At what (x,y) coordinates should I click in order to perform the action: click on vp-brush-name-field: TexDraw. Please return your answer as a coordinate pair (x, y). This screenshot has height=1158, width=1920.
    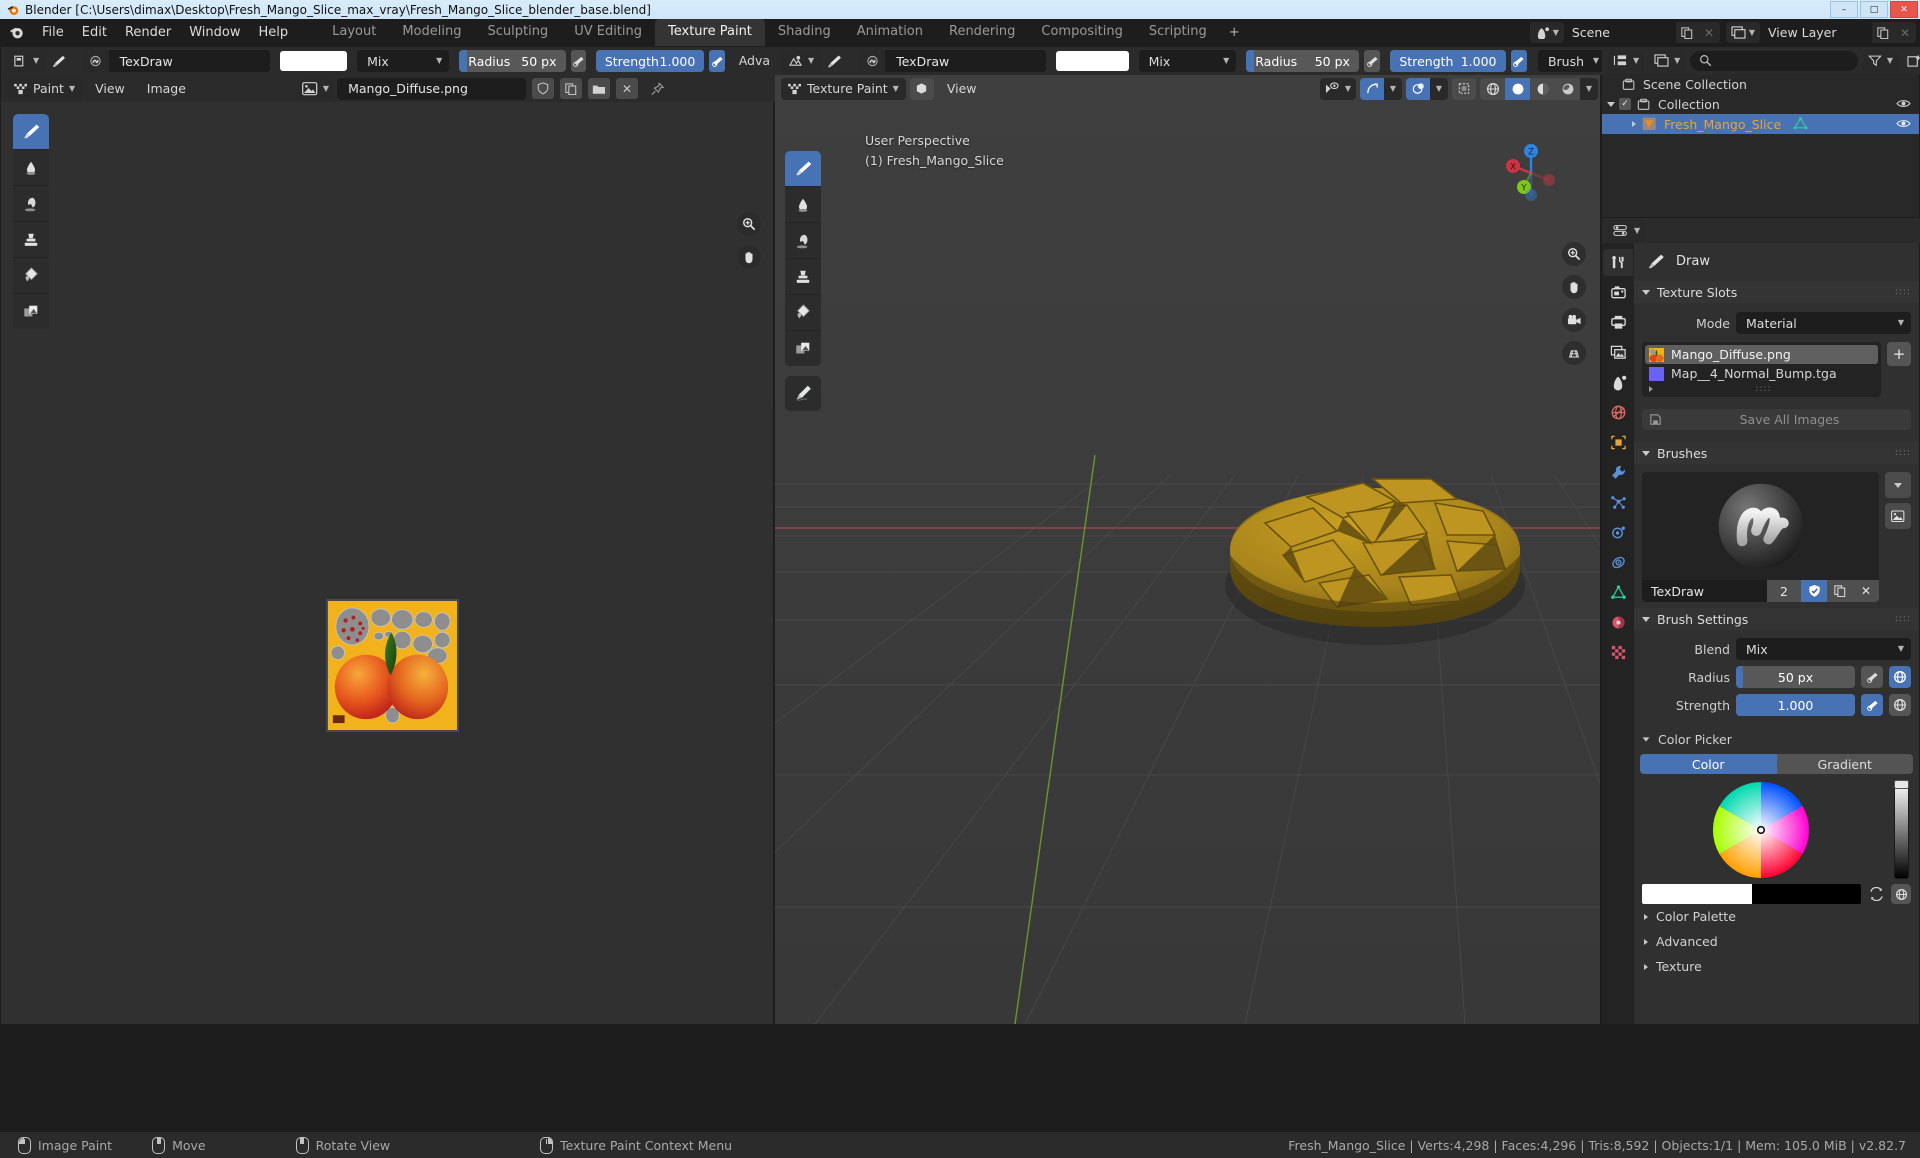
    Looking at the image, I should click on (966, 61).